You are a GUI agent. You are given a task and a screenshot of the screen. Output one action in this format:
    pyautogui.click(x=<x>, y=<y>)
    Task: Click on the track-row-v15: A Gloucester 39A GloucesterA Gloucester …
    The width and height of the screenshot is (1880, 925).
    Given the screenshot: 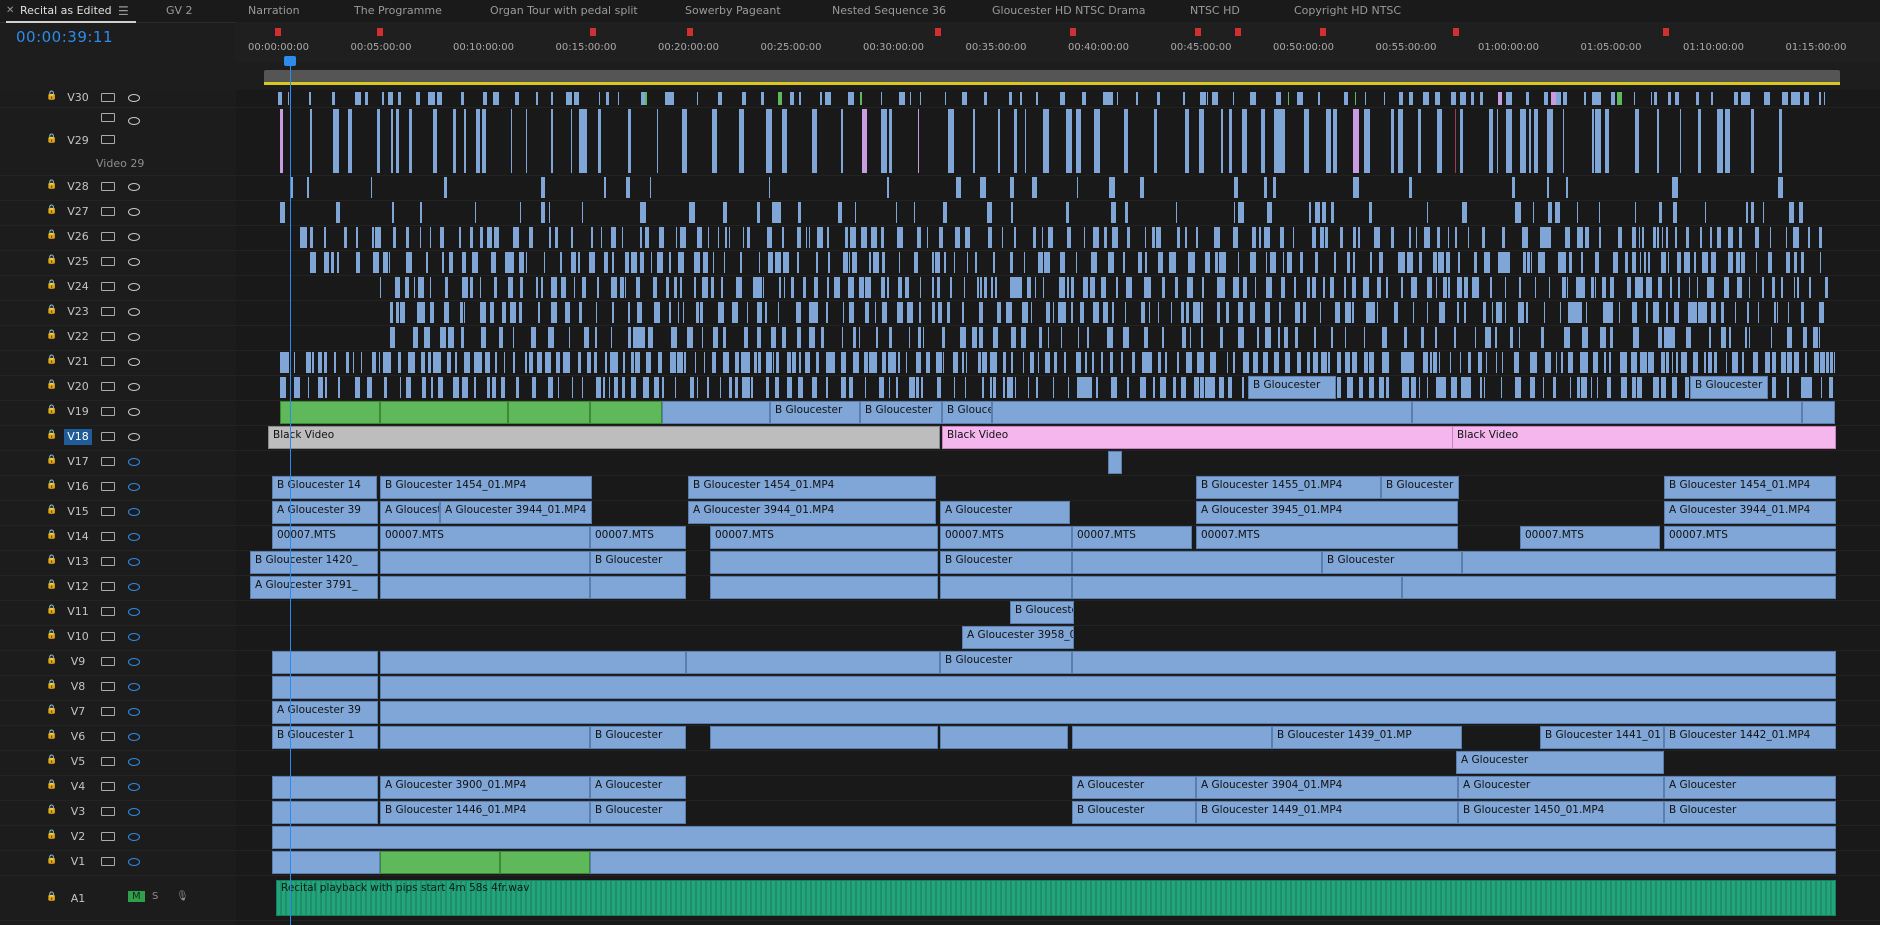 What is the action you would take?
    pyautogui.click(x=1058, y=513)
    